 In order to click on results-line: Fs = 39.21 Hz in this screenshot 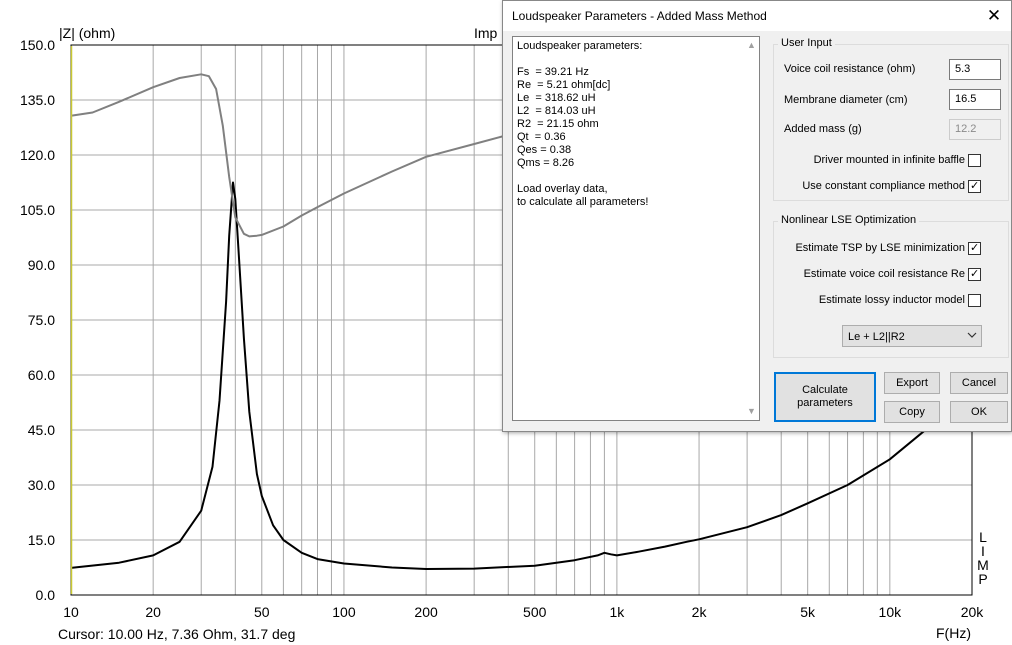, I will do `click(553, 72)`.